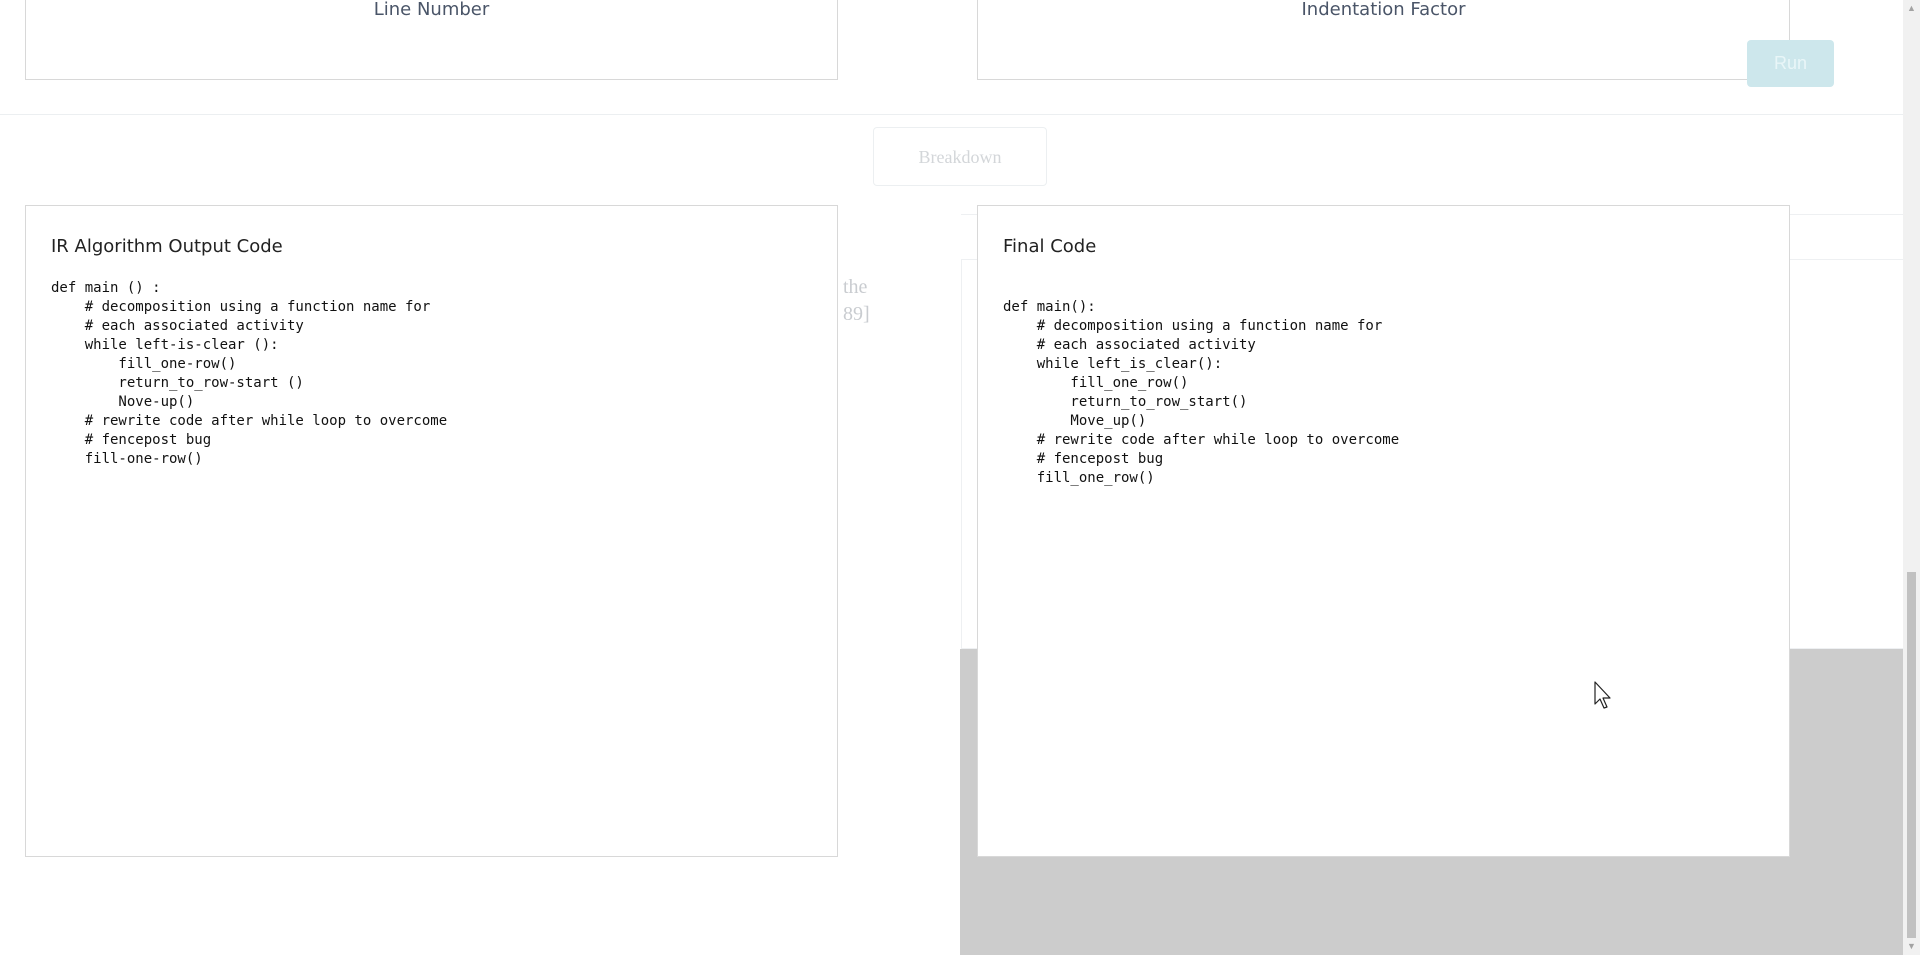  I want to click on background-text: the 89], so click(856, 301).